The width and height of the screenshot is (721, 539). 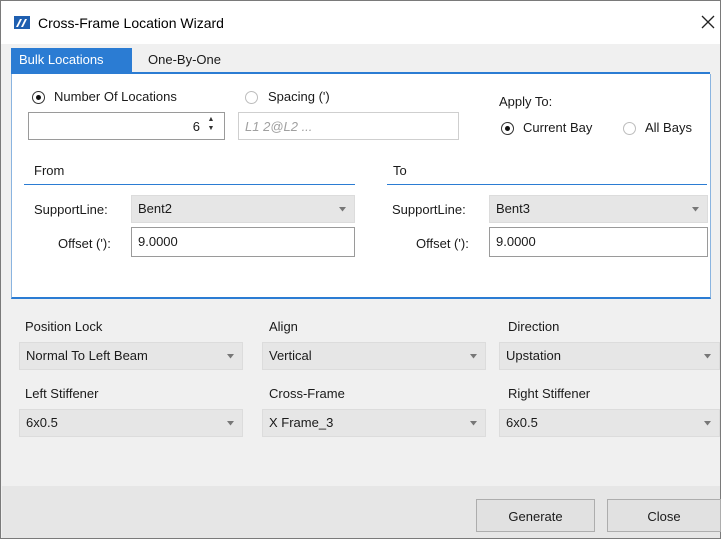 I want to click on direction-dropdown: Upstation, so click(x=609, y=356).